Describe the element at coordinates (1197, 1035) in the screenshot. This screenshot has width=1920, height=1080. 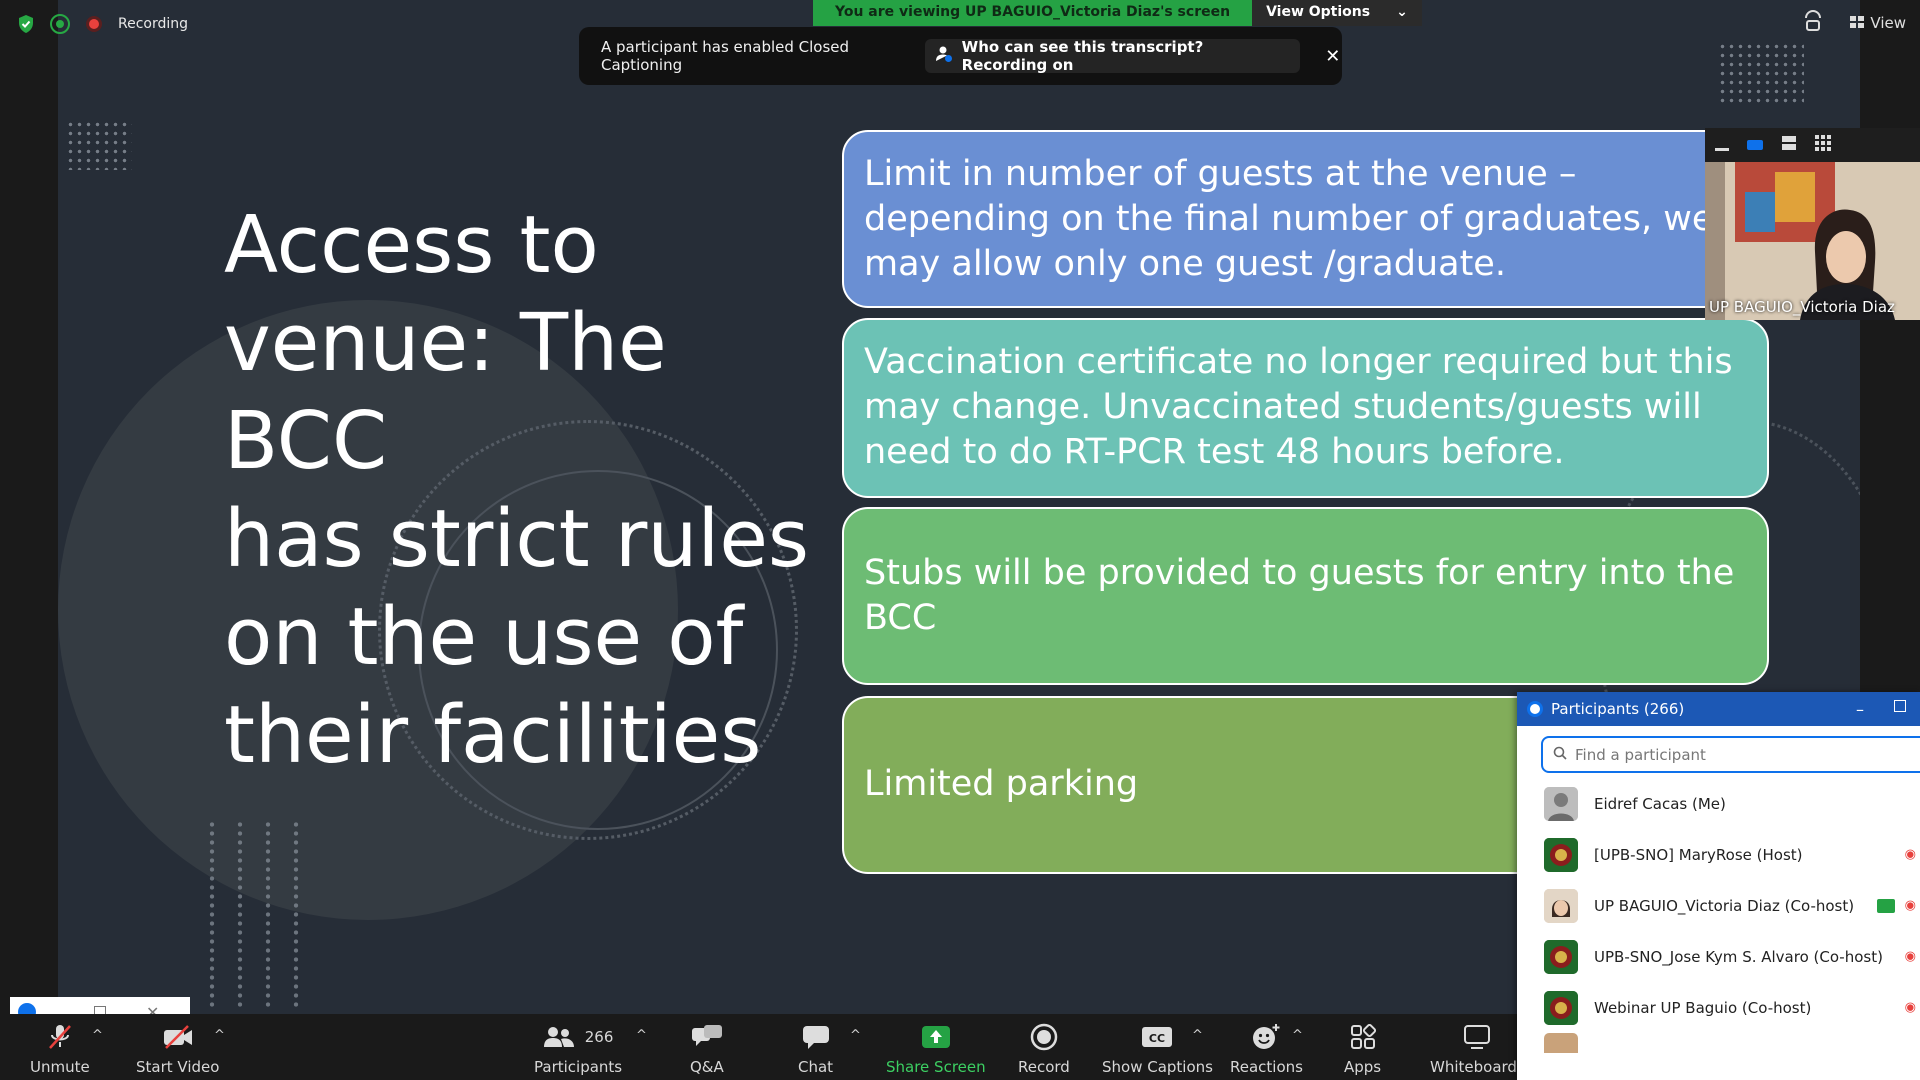
I see `captions-chevron-icon: ^` at that location.